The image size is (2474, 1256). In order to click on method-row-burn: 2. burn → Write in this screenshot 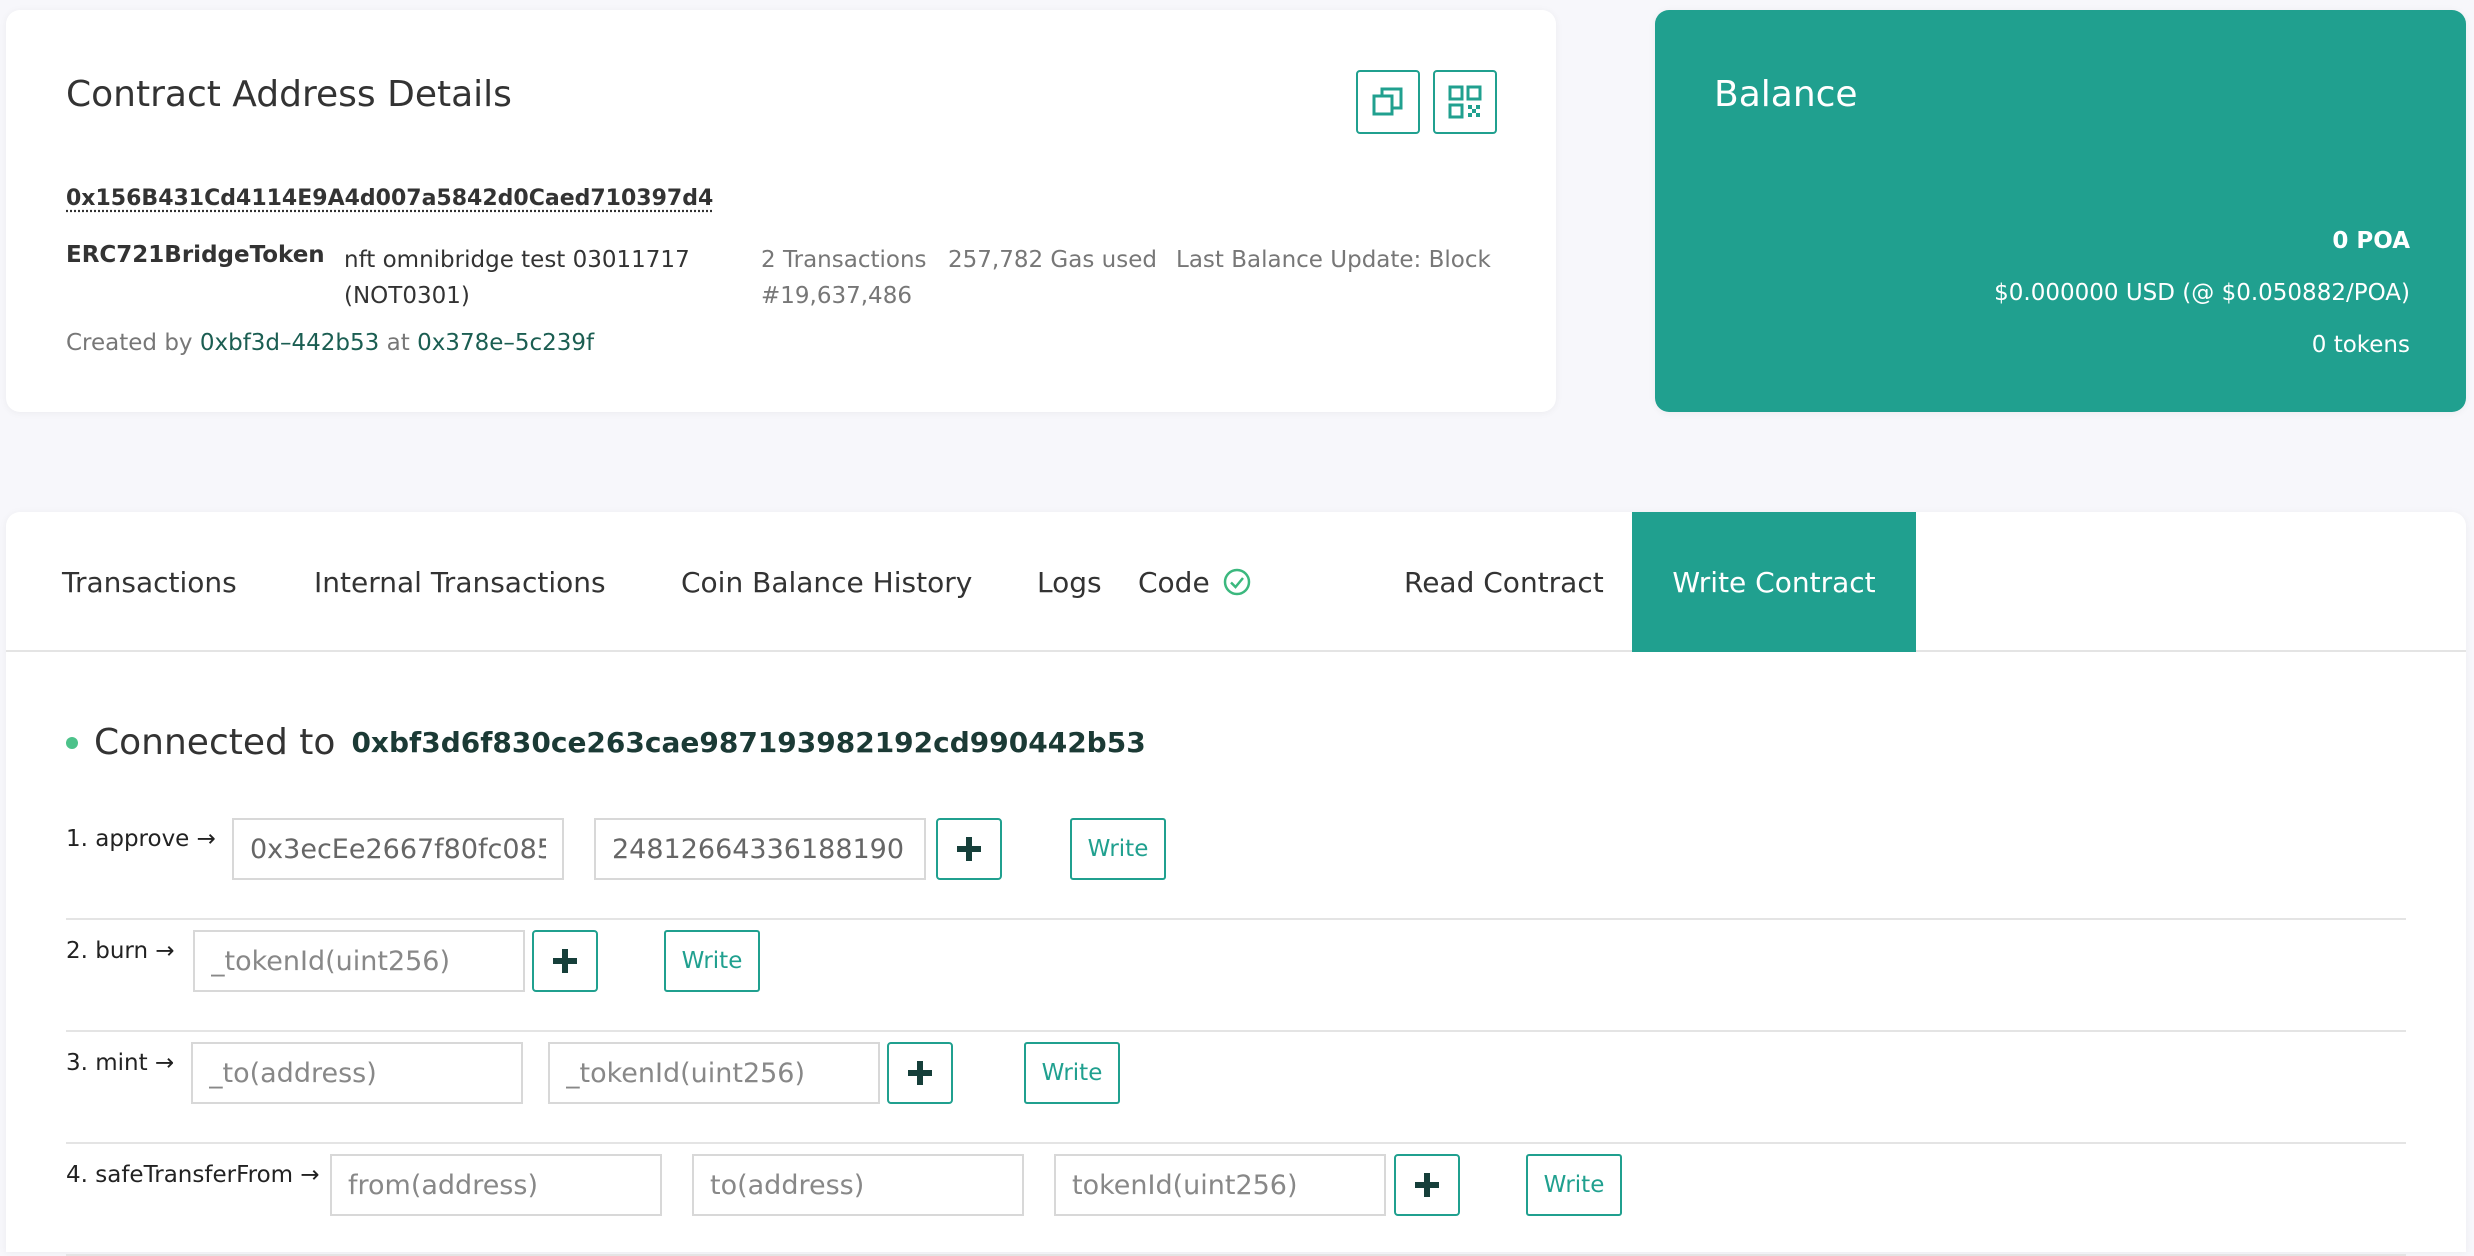, I will do `click(1236, 977)`.